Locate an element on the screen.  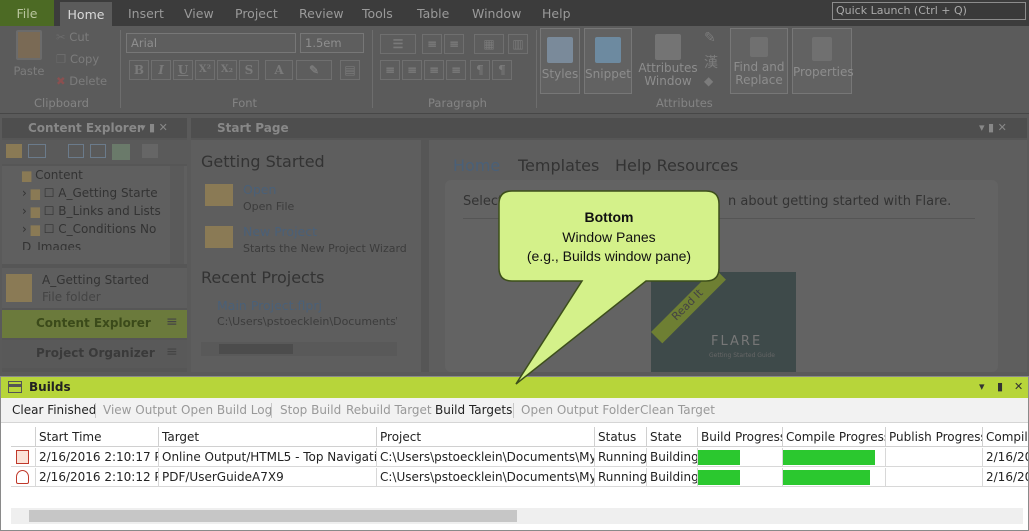
copy-button: ❐ Copy is located at coordinates (77, 59).